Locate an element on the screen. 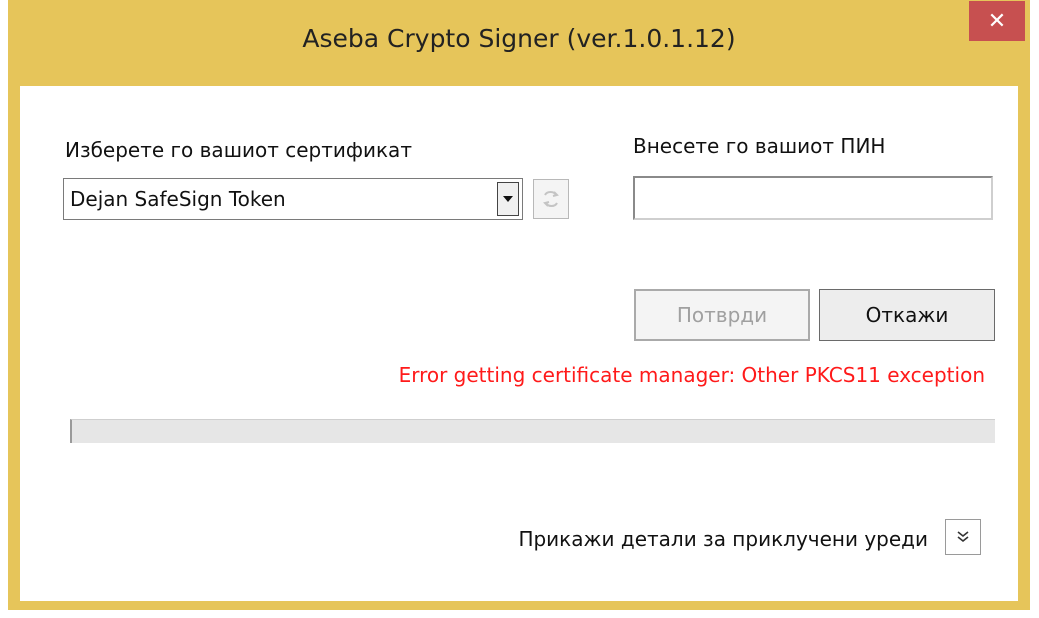 The image size is (1039, 618). expand-details-button is located at coordinates (963, 537).